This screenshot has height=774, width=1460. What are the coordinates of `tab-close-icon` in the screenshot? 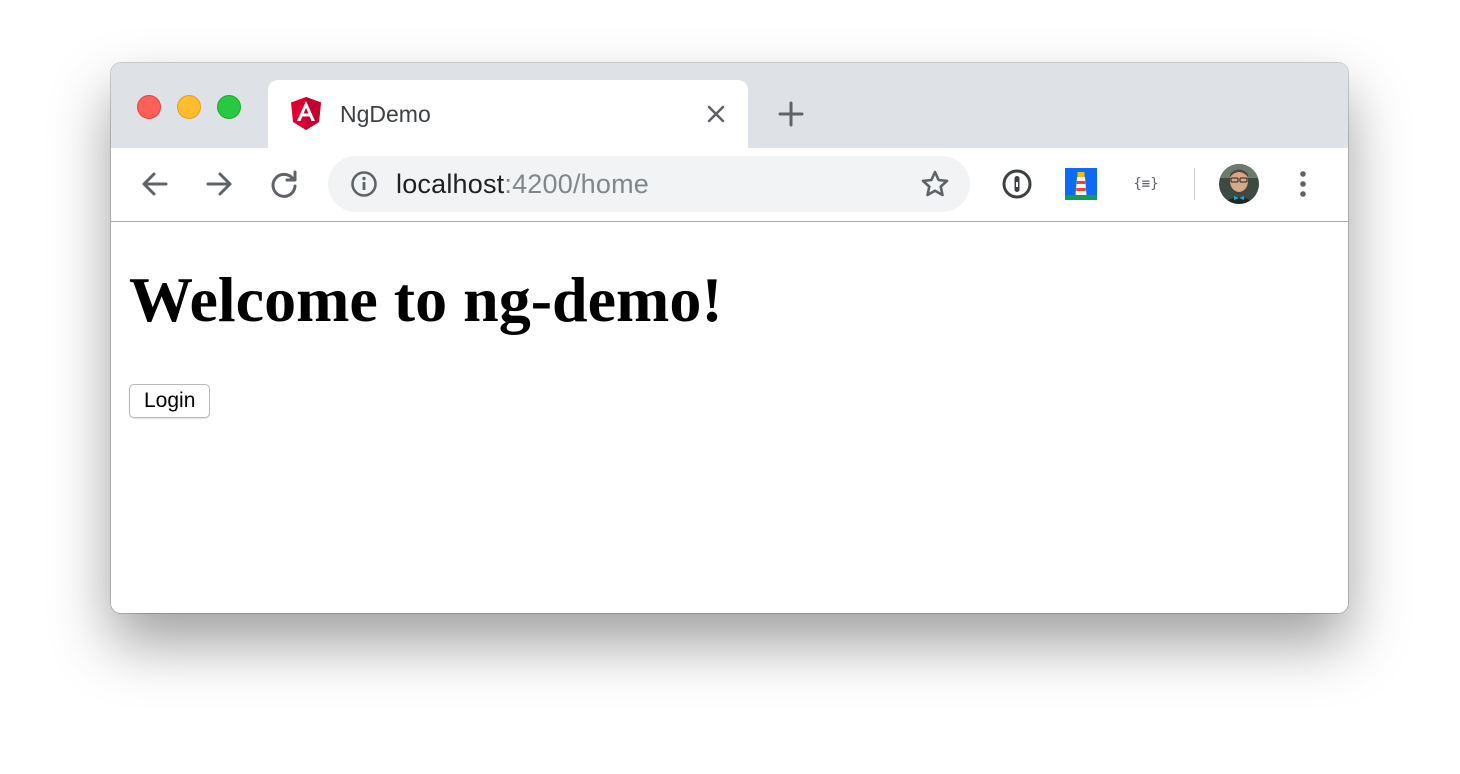 It's located at (716, 114).